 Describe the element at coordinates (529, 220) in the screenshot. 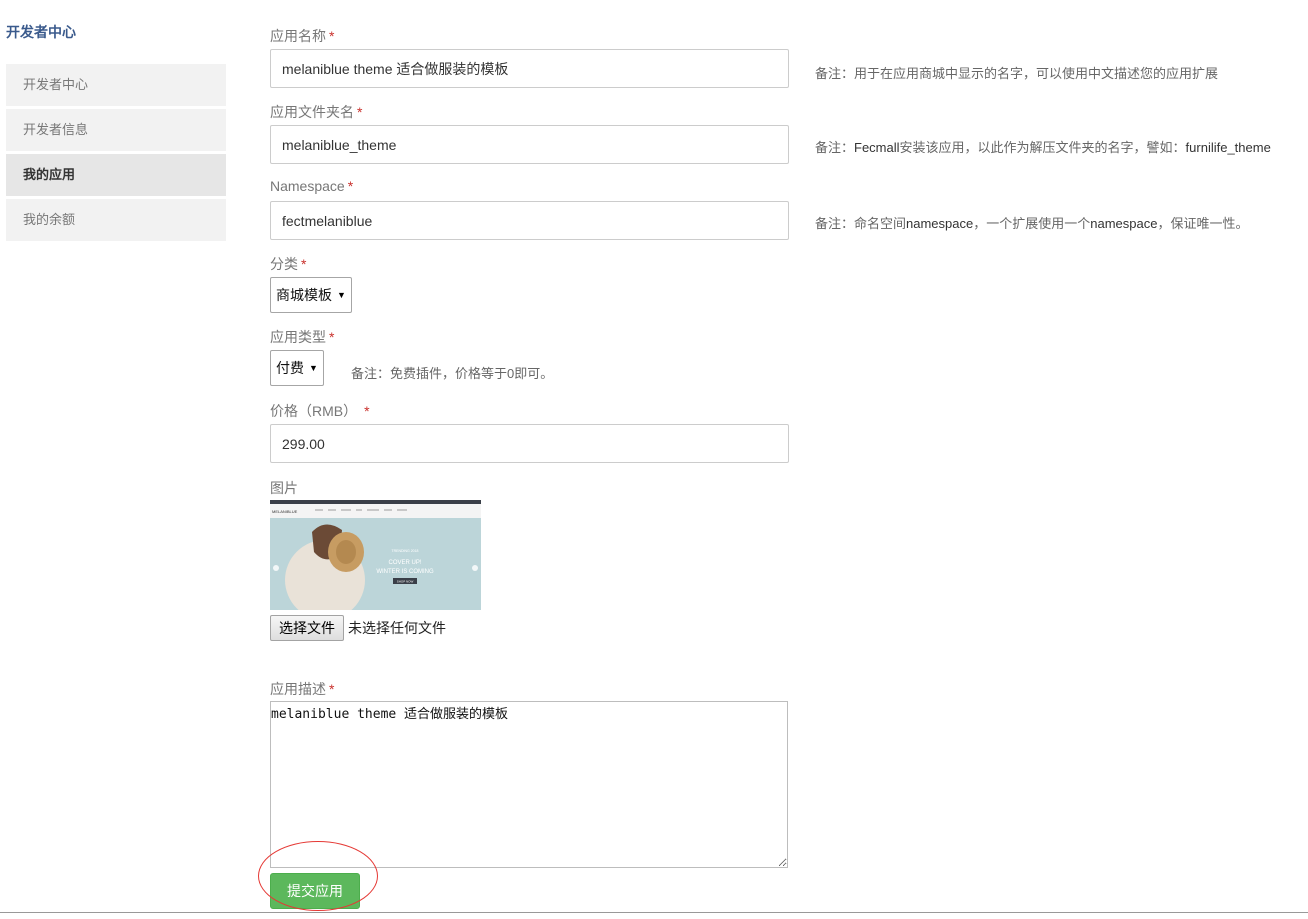

I see `namespace-input` at that location.